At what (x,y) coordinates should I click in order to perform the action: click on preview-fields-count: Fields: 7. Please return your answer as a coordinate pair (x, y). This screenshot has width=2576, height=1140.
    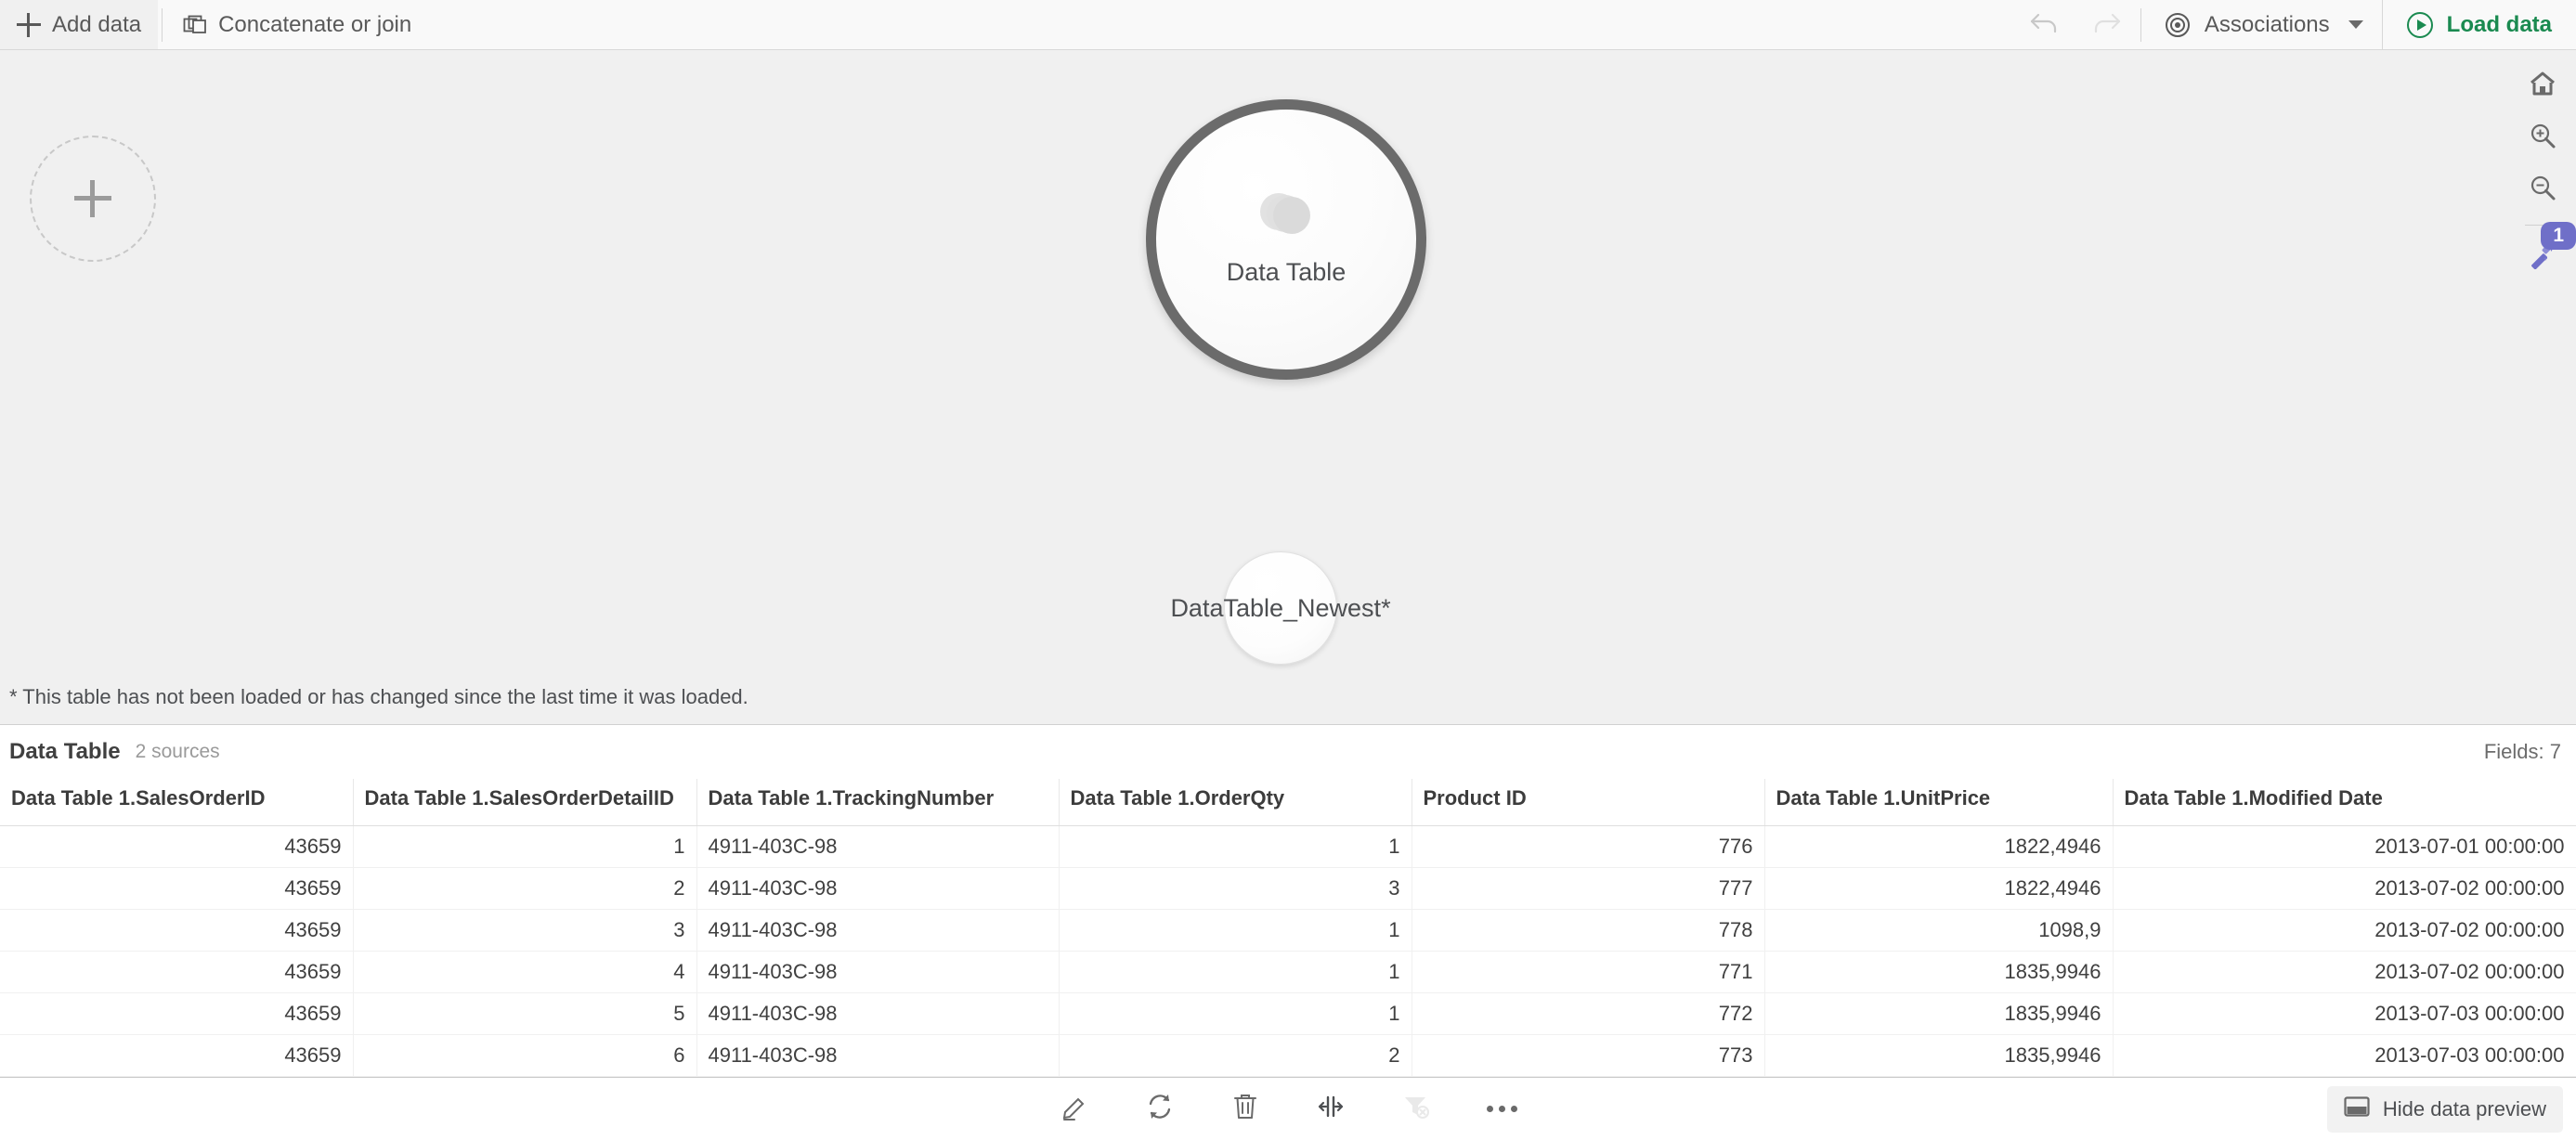
    Looking at the image, I should click on (2522, 751).